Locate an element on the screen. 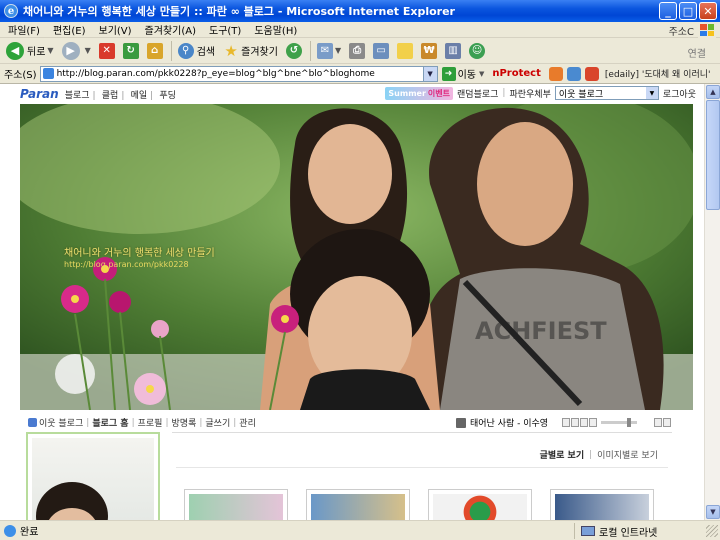  home-icon: ⌂ is located at coordinates (154, 50).